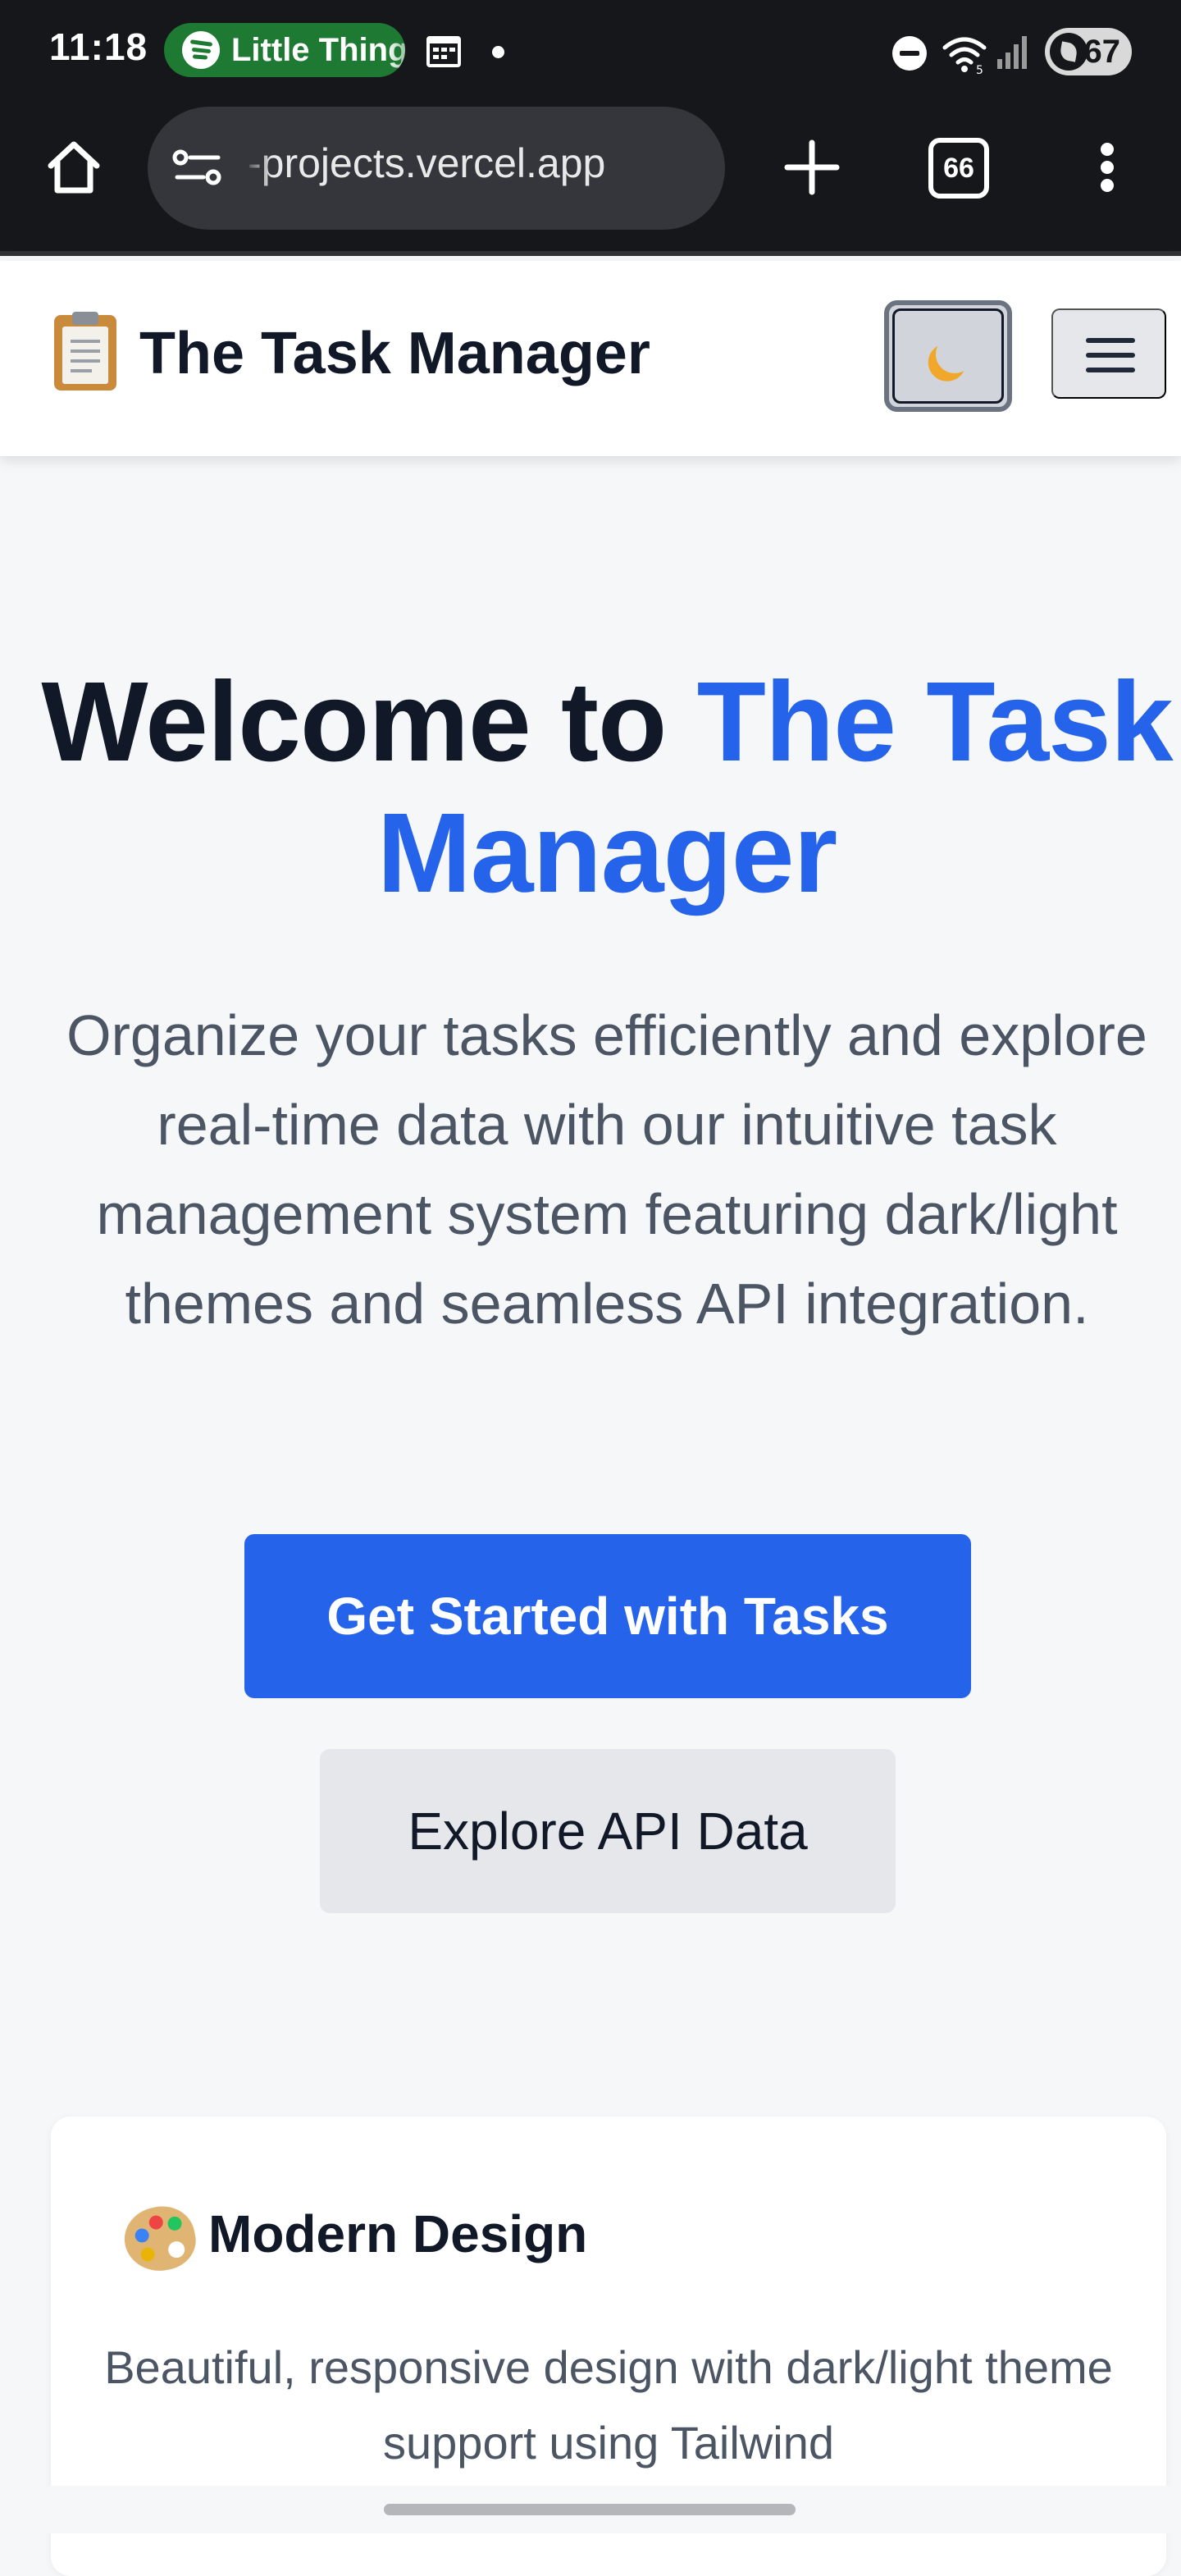  Describe the element at coordinates (369, 722) in the screenshot. I see `hero-title-prefix: Welcome to` at that location.